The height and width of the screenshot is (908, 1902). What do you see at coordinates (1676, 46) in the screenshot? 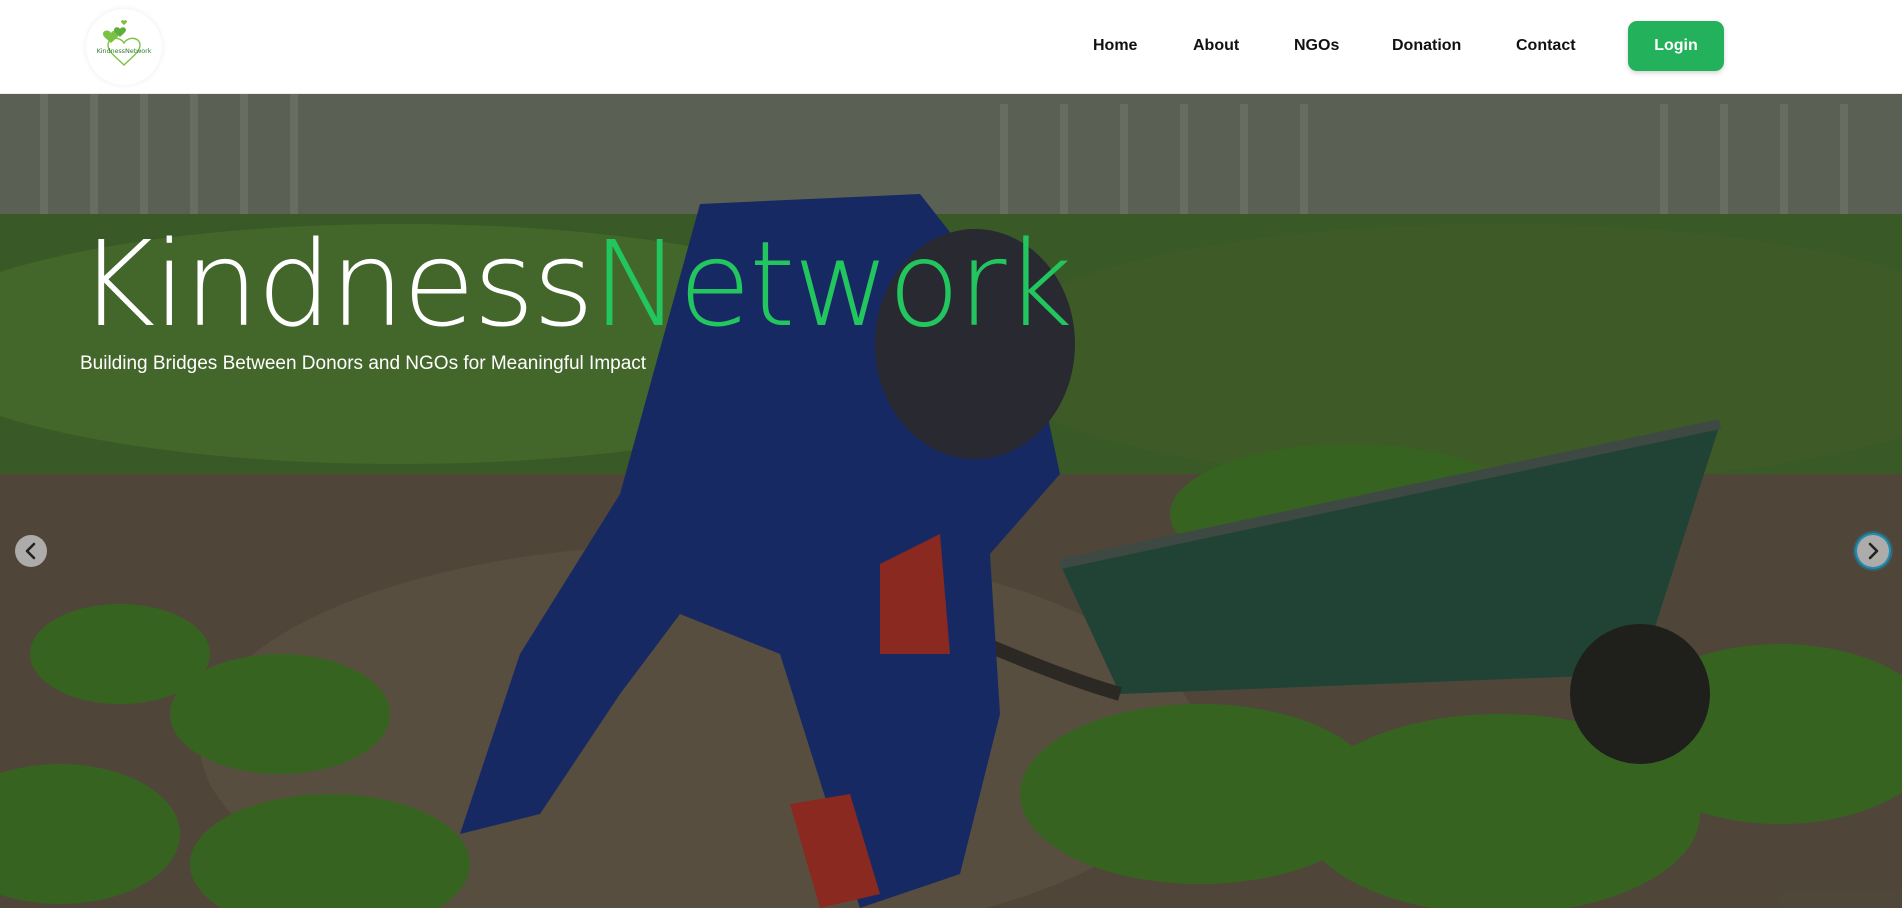
I see `login-button: Login` at bounding box center [1676, 46].